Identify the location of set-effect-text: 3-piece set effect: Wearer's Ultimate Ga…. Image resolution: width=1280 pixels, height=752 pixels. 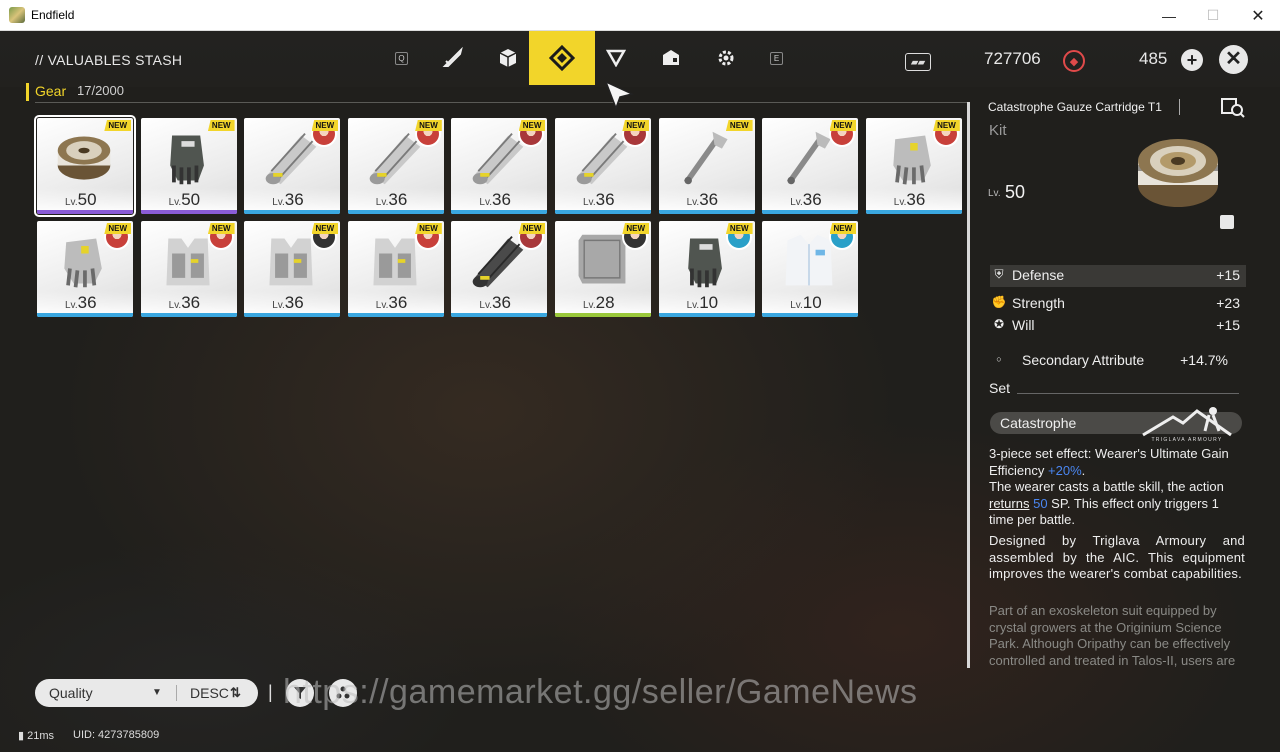
(1109, 486).